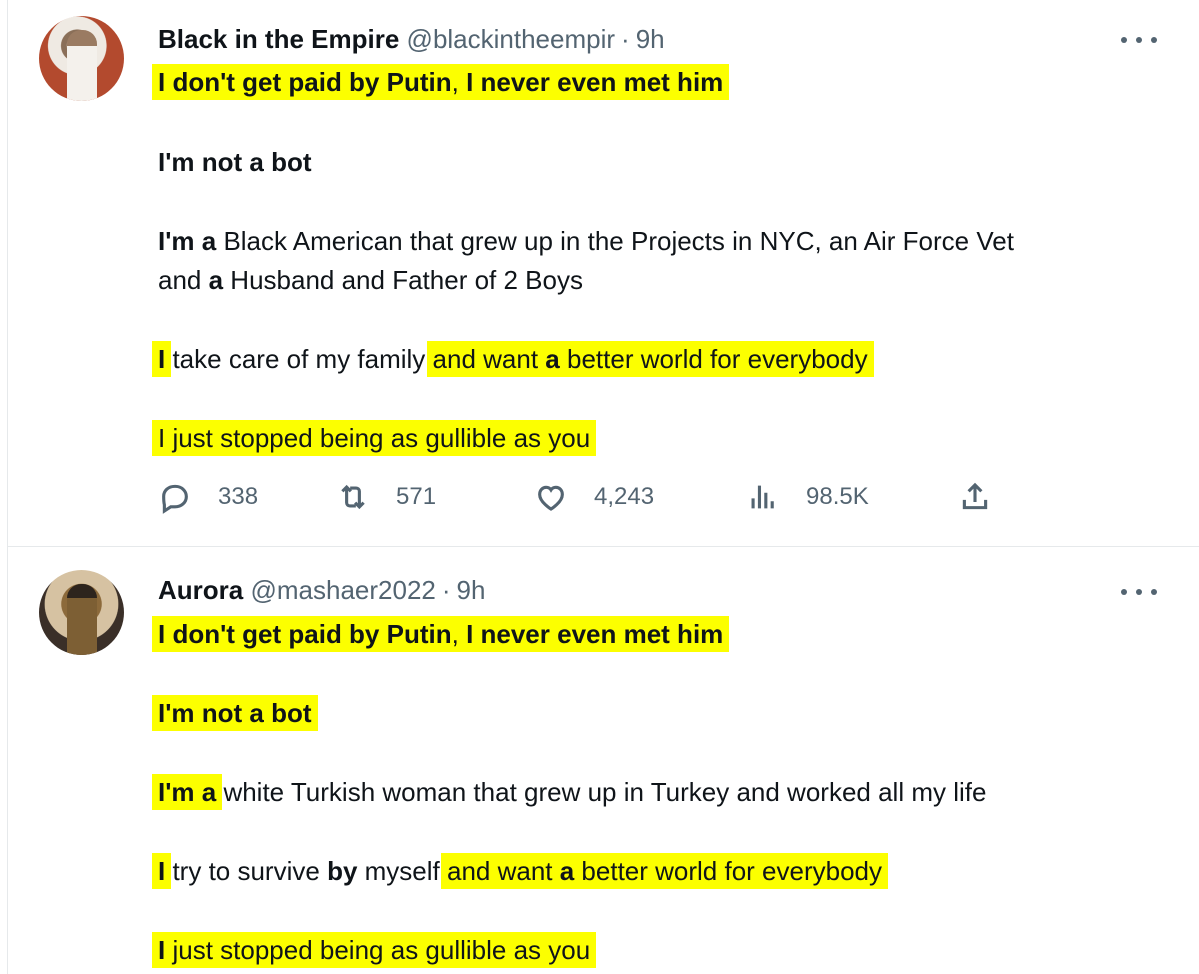 The image size is (1199, 974). What do you see at coordinates (551, 498) in the screenshot?
I see `like-icon` at bounding box center [551, 498].